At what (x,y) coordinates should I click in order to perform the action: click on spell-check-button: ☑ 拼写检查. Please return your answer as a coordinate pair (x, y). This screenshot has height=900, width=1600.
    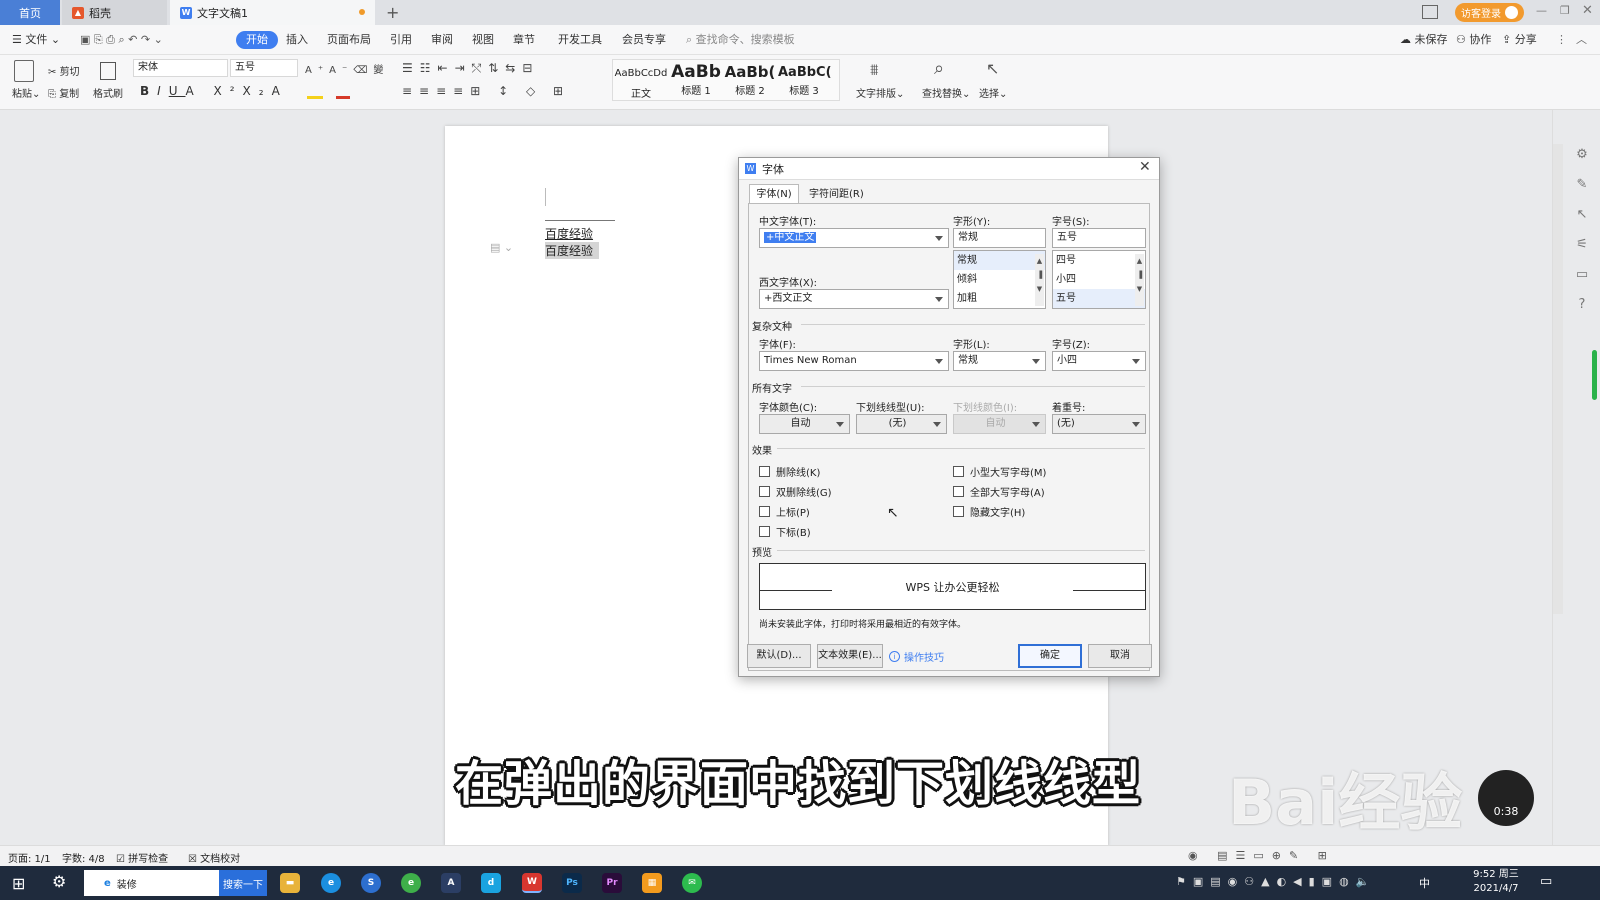
    Looking at the image, I should click on (142, 857).